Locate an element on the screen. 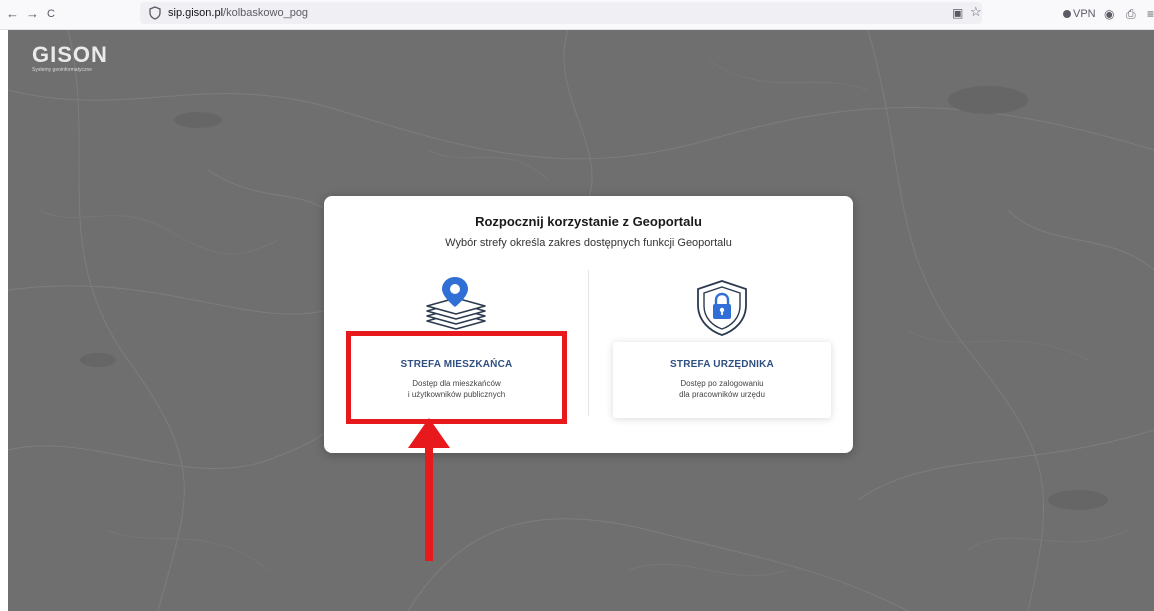 The image size is (1154, 611). address-bar: sip.gison.pl/kolbaskowo_pog ▣ ☆ is located at coordinates (561, 13).